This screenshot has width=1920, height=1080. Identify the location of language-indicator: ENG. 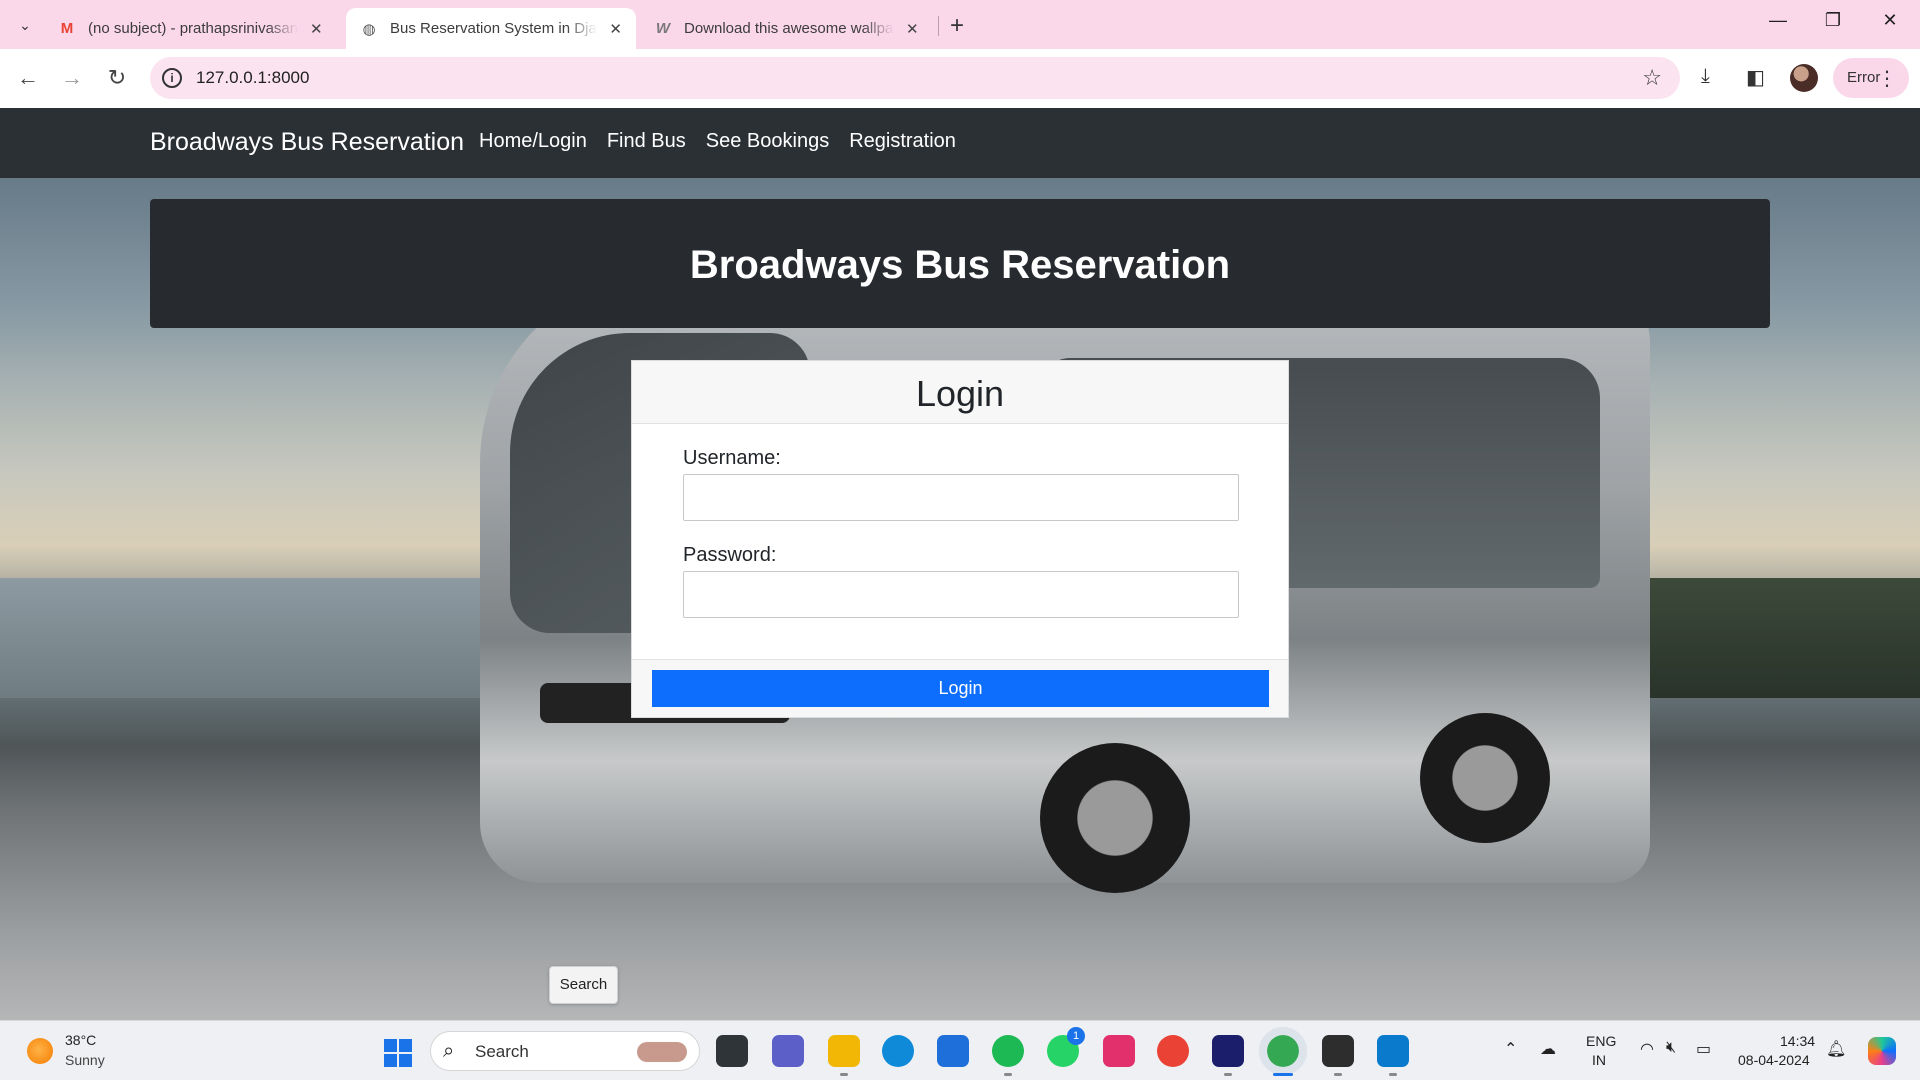
(1601, 1041).